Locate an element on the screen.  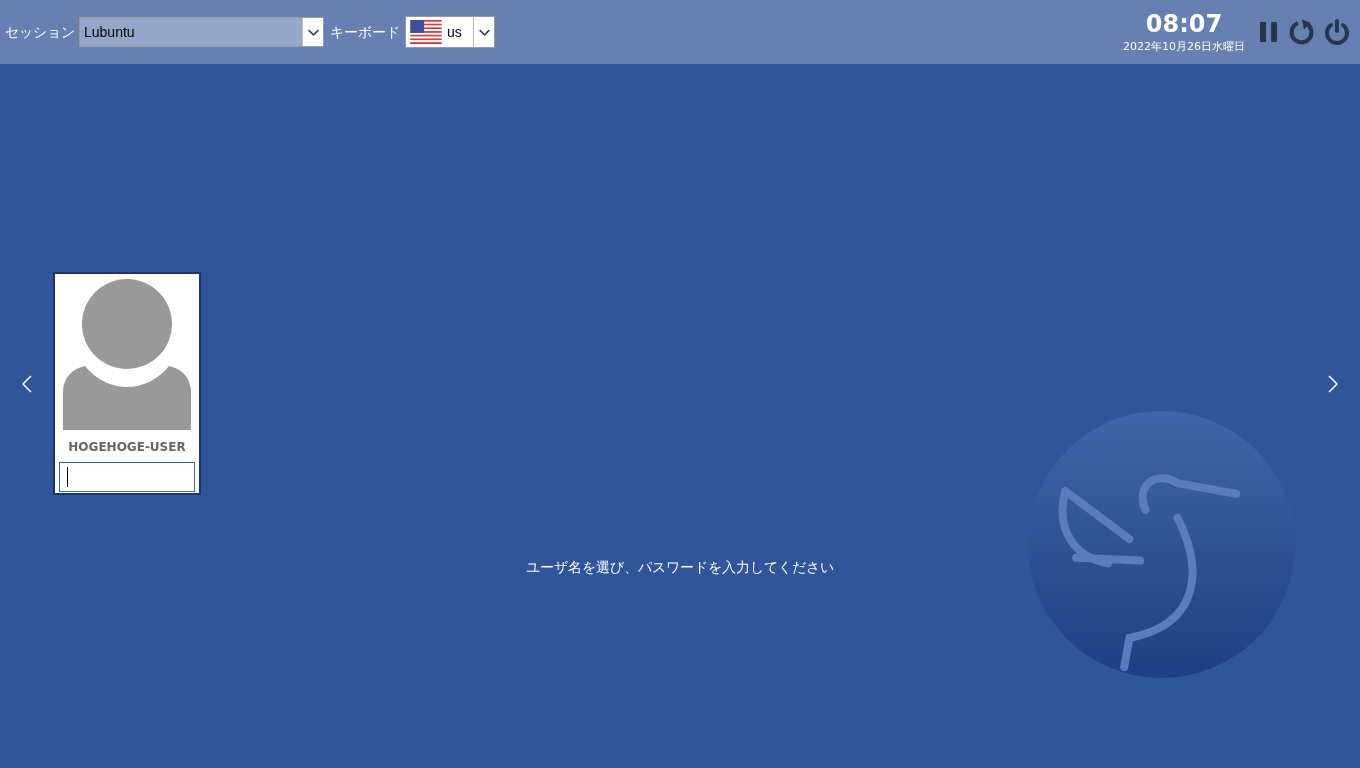
session-label: セッション is located at coordinates (40, 32).